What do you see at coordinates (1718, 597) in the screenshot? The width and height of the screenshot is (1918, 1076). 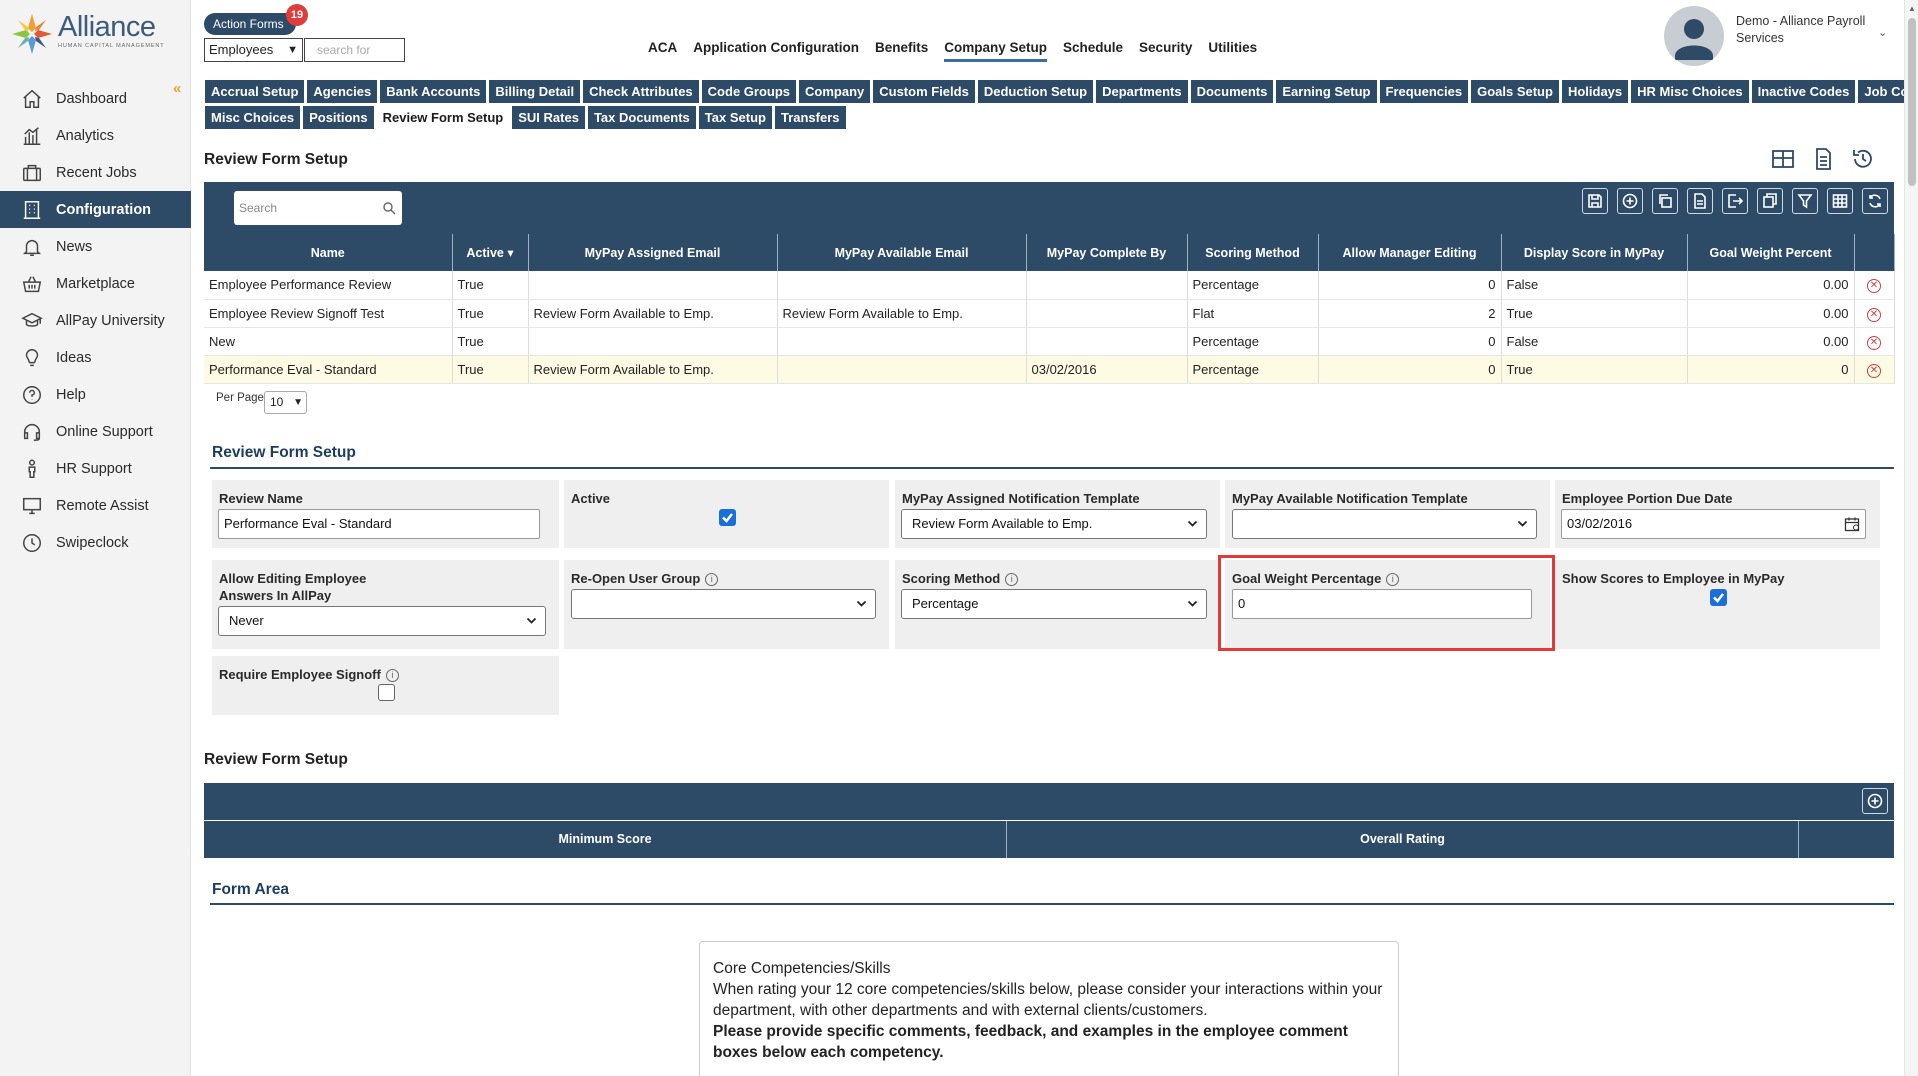 I see `show-scores-checkbox` at bounding box center [1718, 597].